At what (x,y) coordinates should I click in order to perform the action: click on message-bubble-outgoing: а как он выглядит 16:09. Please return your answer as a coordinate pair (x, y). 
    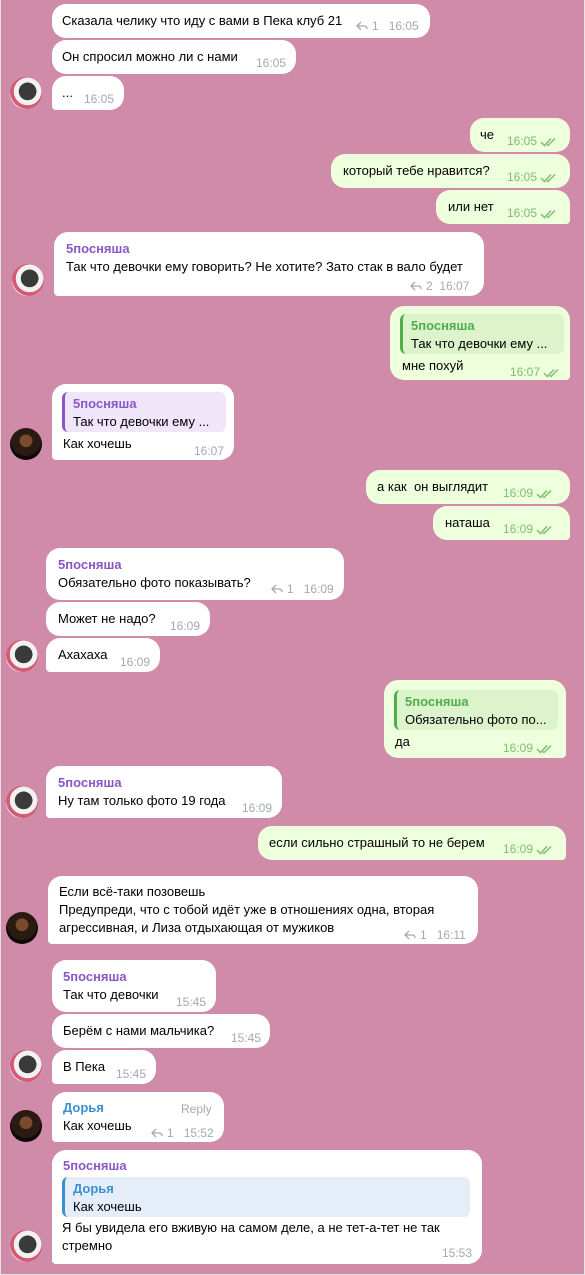
    Looking at the image, I should click on (468, 487).